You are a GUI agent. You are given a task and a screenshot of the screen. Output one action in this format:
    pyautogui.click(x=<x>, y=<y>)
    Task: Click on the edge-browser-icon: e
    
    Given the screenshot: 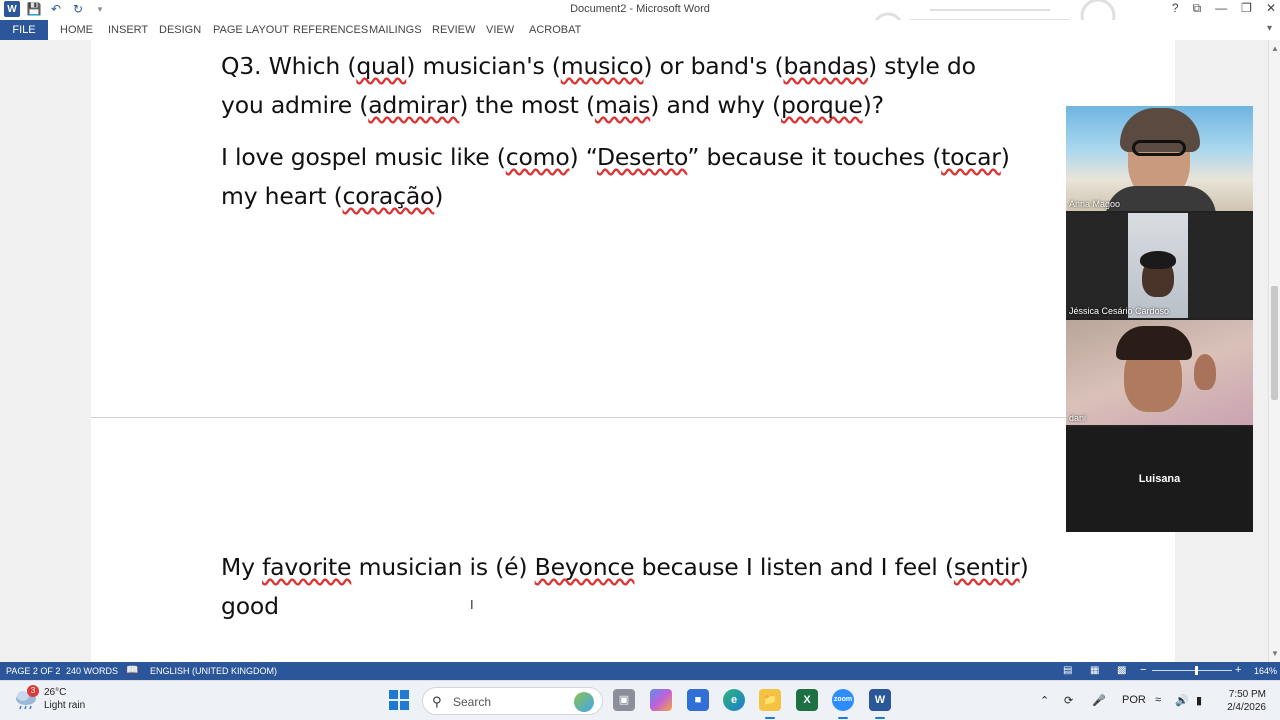 What is the action you would take?
    pyautogui.click(x=734, y=700)
    